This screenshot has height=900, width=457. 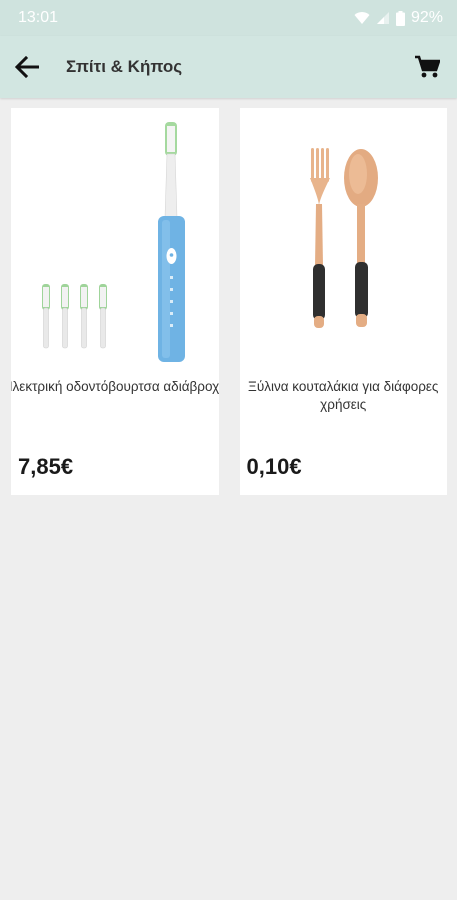 I want to click on product-image-wooden-cutlery, so click(x=343, y=238).